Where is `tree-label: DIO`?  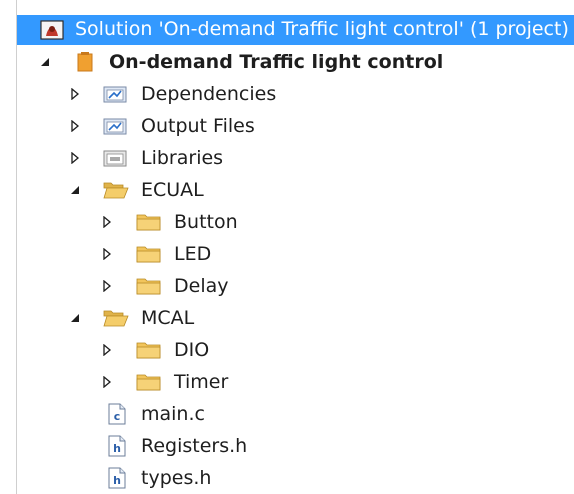 tree-label: DIO is located at coordinates (192, 350).